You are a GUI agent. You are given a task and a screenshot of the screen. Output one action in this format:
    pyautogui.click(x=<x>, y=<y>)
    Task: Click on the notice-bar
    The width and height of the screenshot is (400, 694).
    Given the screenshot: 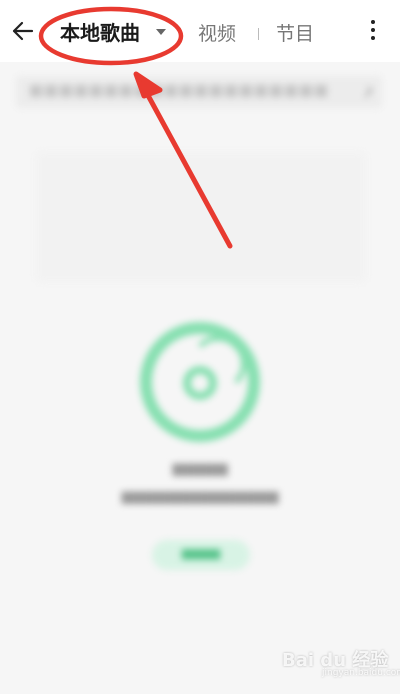 What is the action you would take?
    pyautogui.click(x=199, y=92)
    